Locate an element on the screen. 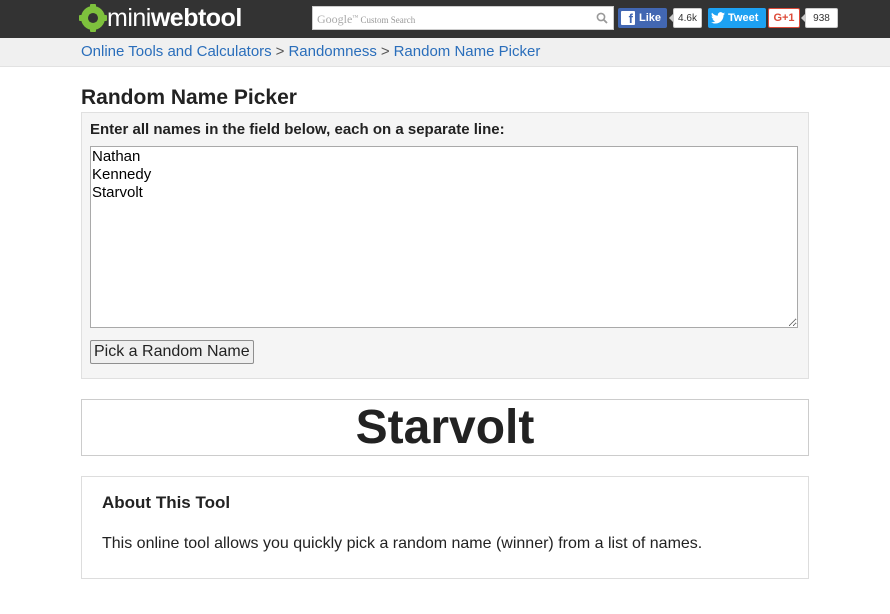 Image resolution: width=890 pixels, height=614 pixels. about-title: About This Tool is located at coordinates (166, 502).